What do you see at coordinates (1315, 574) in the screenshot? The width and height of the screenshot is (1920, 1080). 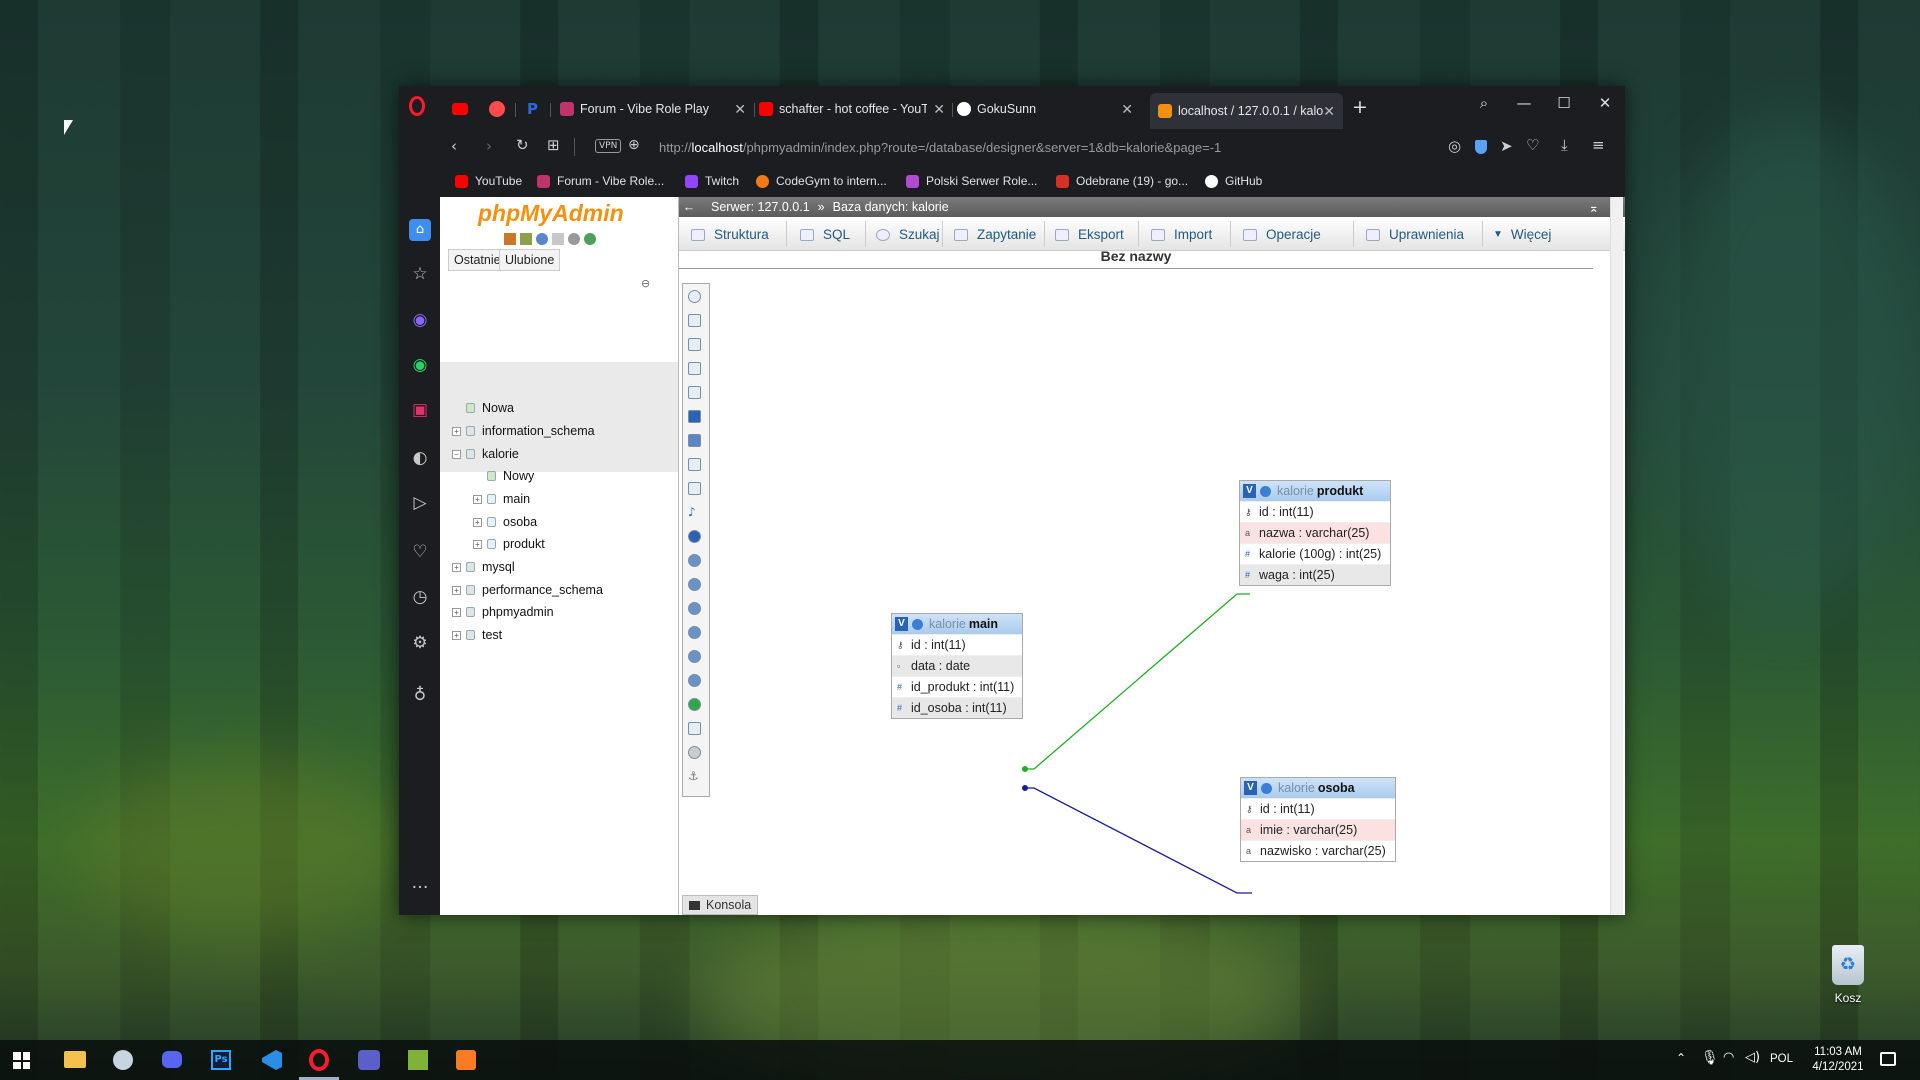 I see `column-row: # waga : int(25)` at bounding box center [1315, 574].